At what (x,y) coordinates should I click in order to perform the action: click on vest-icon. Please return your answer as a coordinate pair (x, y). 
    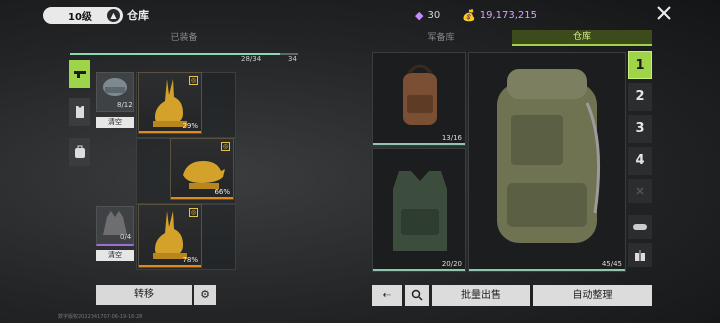
    Looking at the image, I should click on (79, 112).